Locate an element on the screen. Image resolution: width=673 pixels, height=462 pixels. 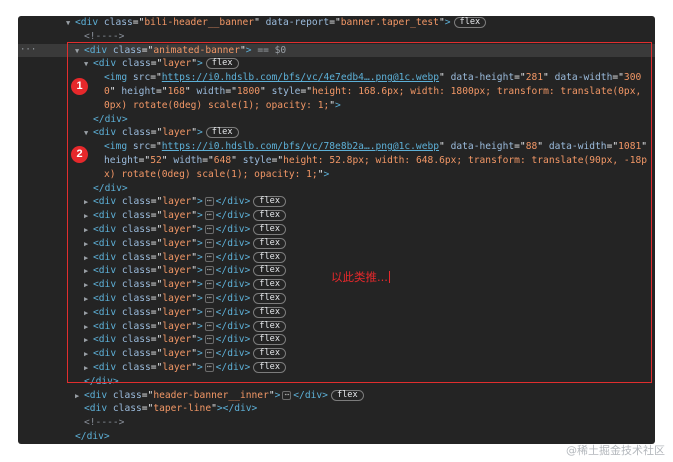
node-animated-banner-close: </div> is located at coordinates (101, 381).